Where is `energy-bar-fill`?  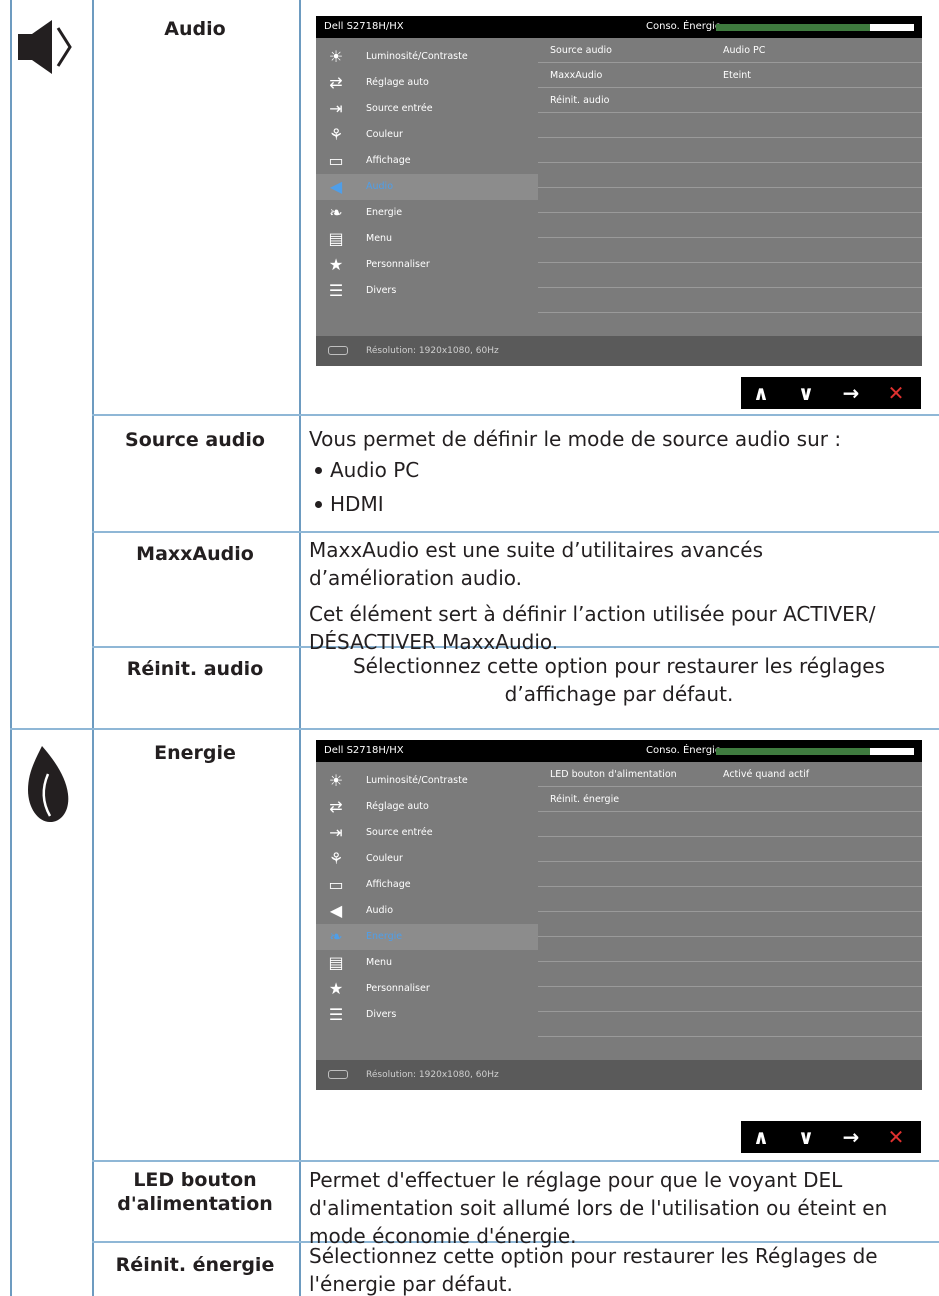
energy-bar-fill is located at coordinates (793, 751).